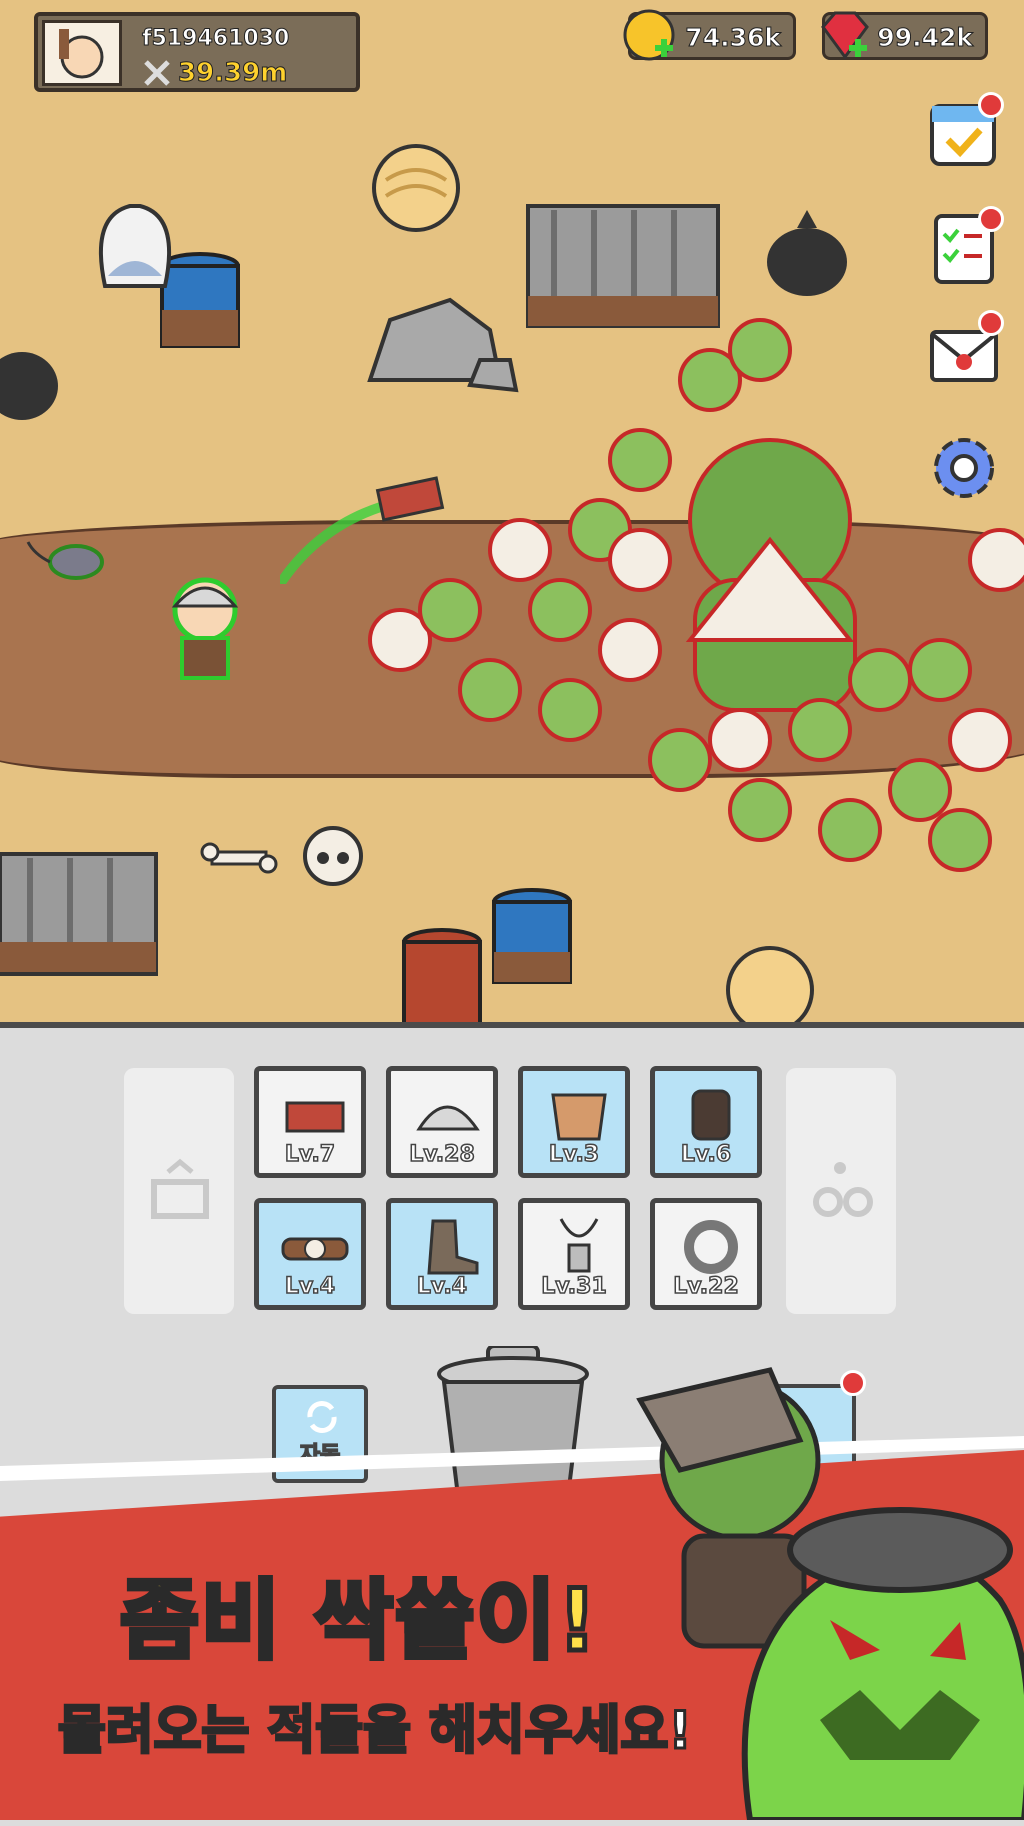  I want to click on coin-counter: 74.36k, so click(709, 35).